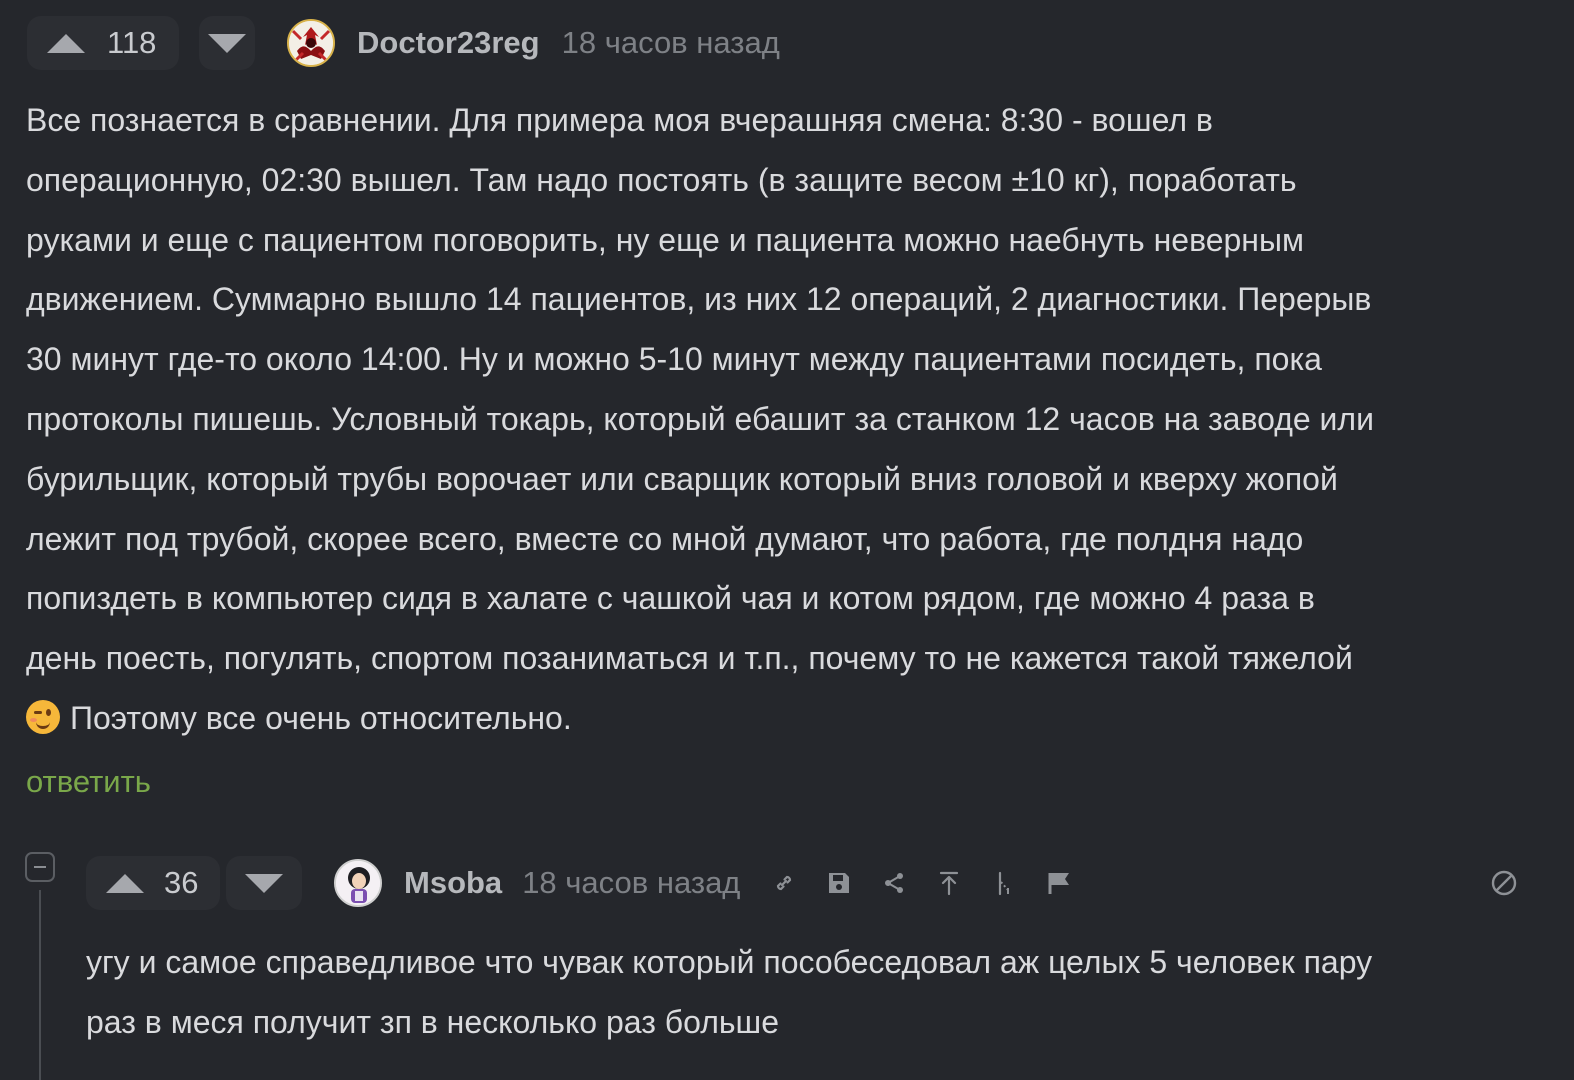  I want to click on rating-box: 36, so click(153, 883).